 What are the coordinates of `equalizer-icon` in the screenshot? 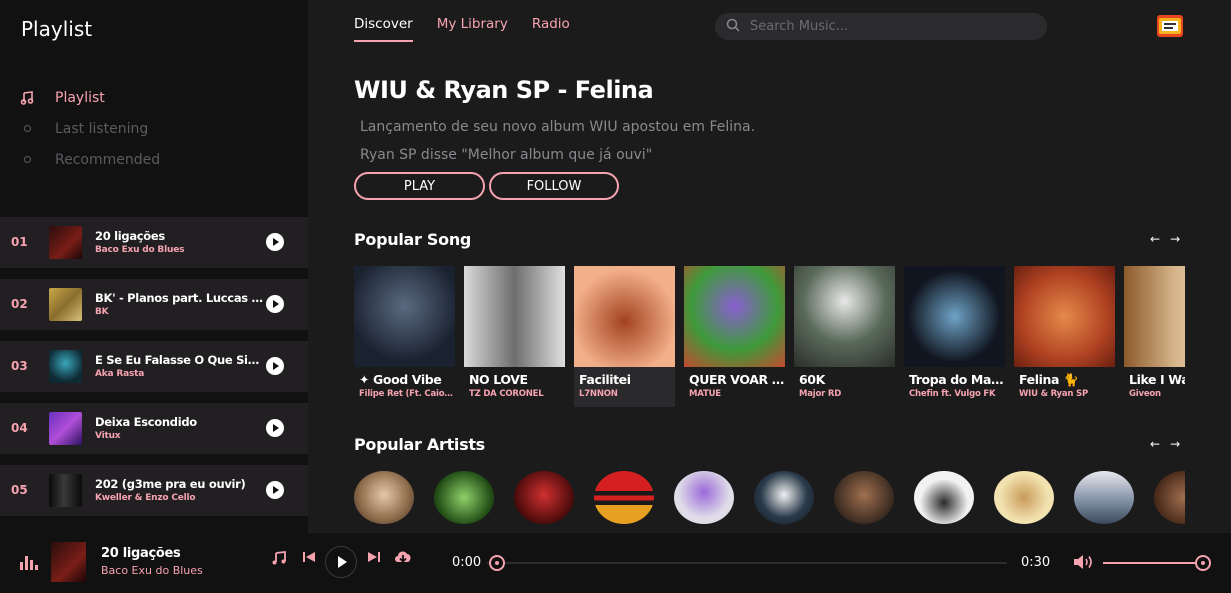 It's located at (29, 563).